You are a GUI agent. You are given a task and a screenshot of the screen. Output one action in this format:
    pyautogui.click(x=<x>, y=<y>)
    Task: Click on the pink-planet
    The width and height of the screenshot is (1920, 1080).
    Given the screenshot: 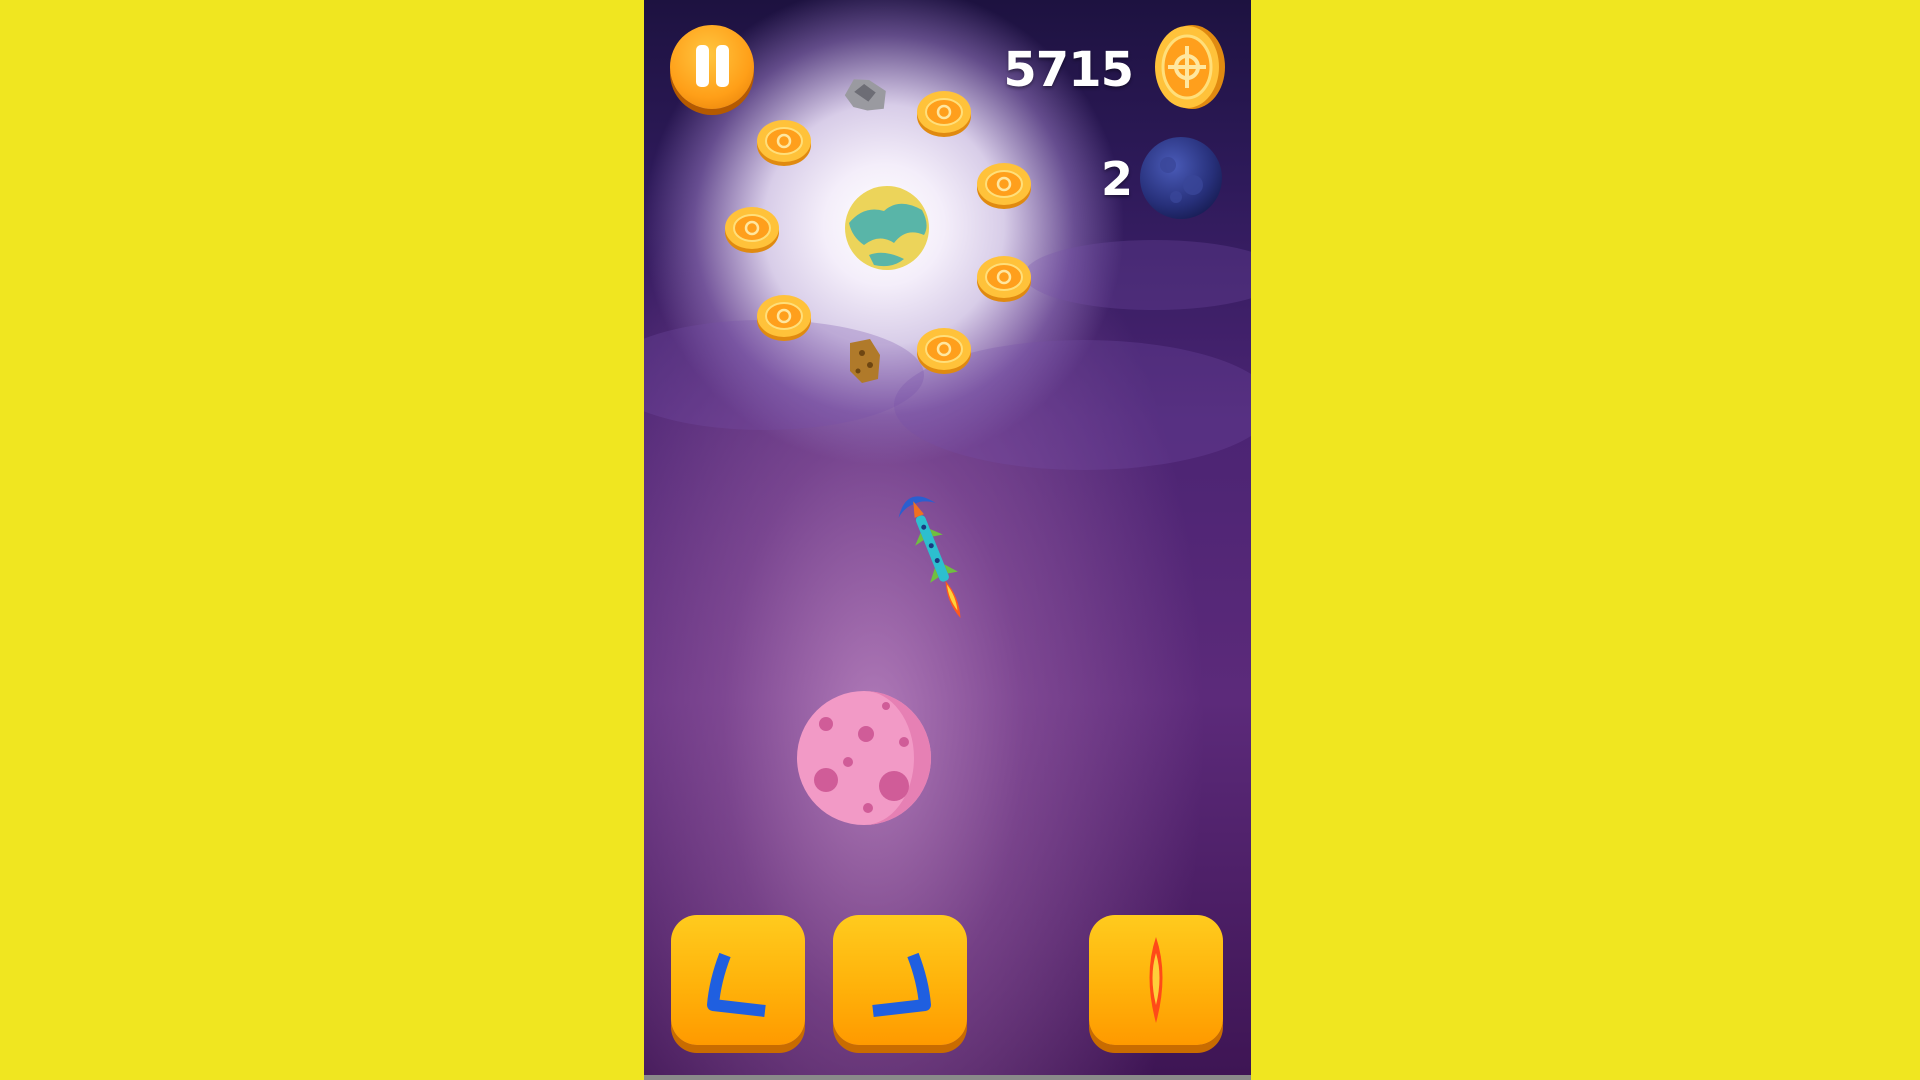 What is the action you would take?
    pyautogui.click(x=864, y=758)
    